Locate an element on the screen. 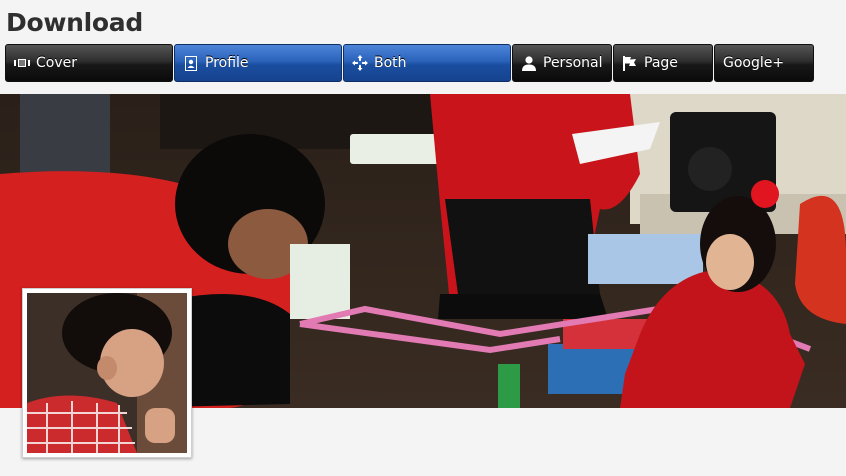 The image size is (846, 476). page-button: Page is located at coordinates (663, 63).